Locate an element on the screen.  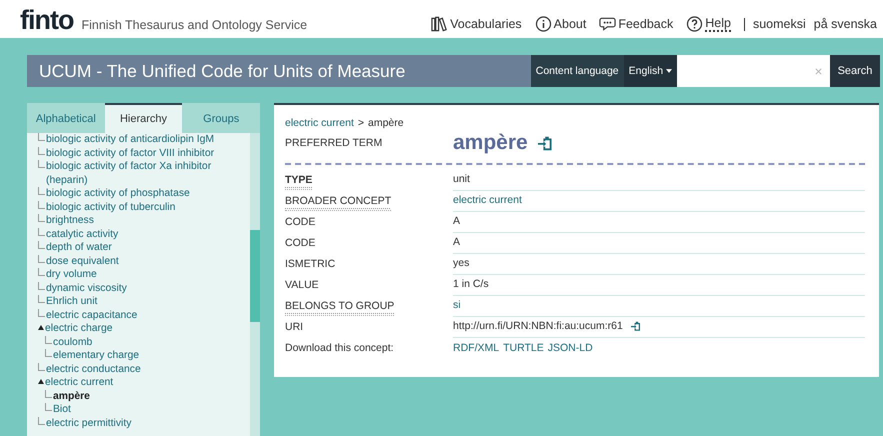
finto-logo: finto is located at coordinates (47, 20).